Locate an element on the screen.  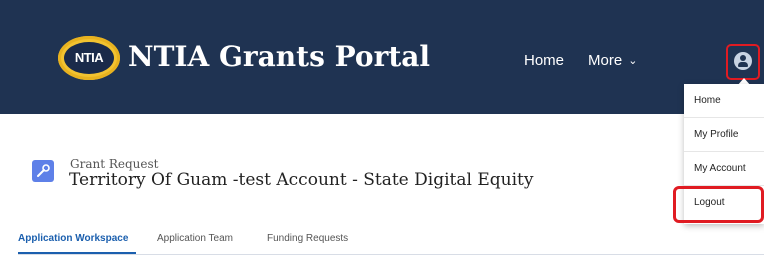
user-menu-button is located at coordinates (743, 62).